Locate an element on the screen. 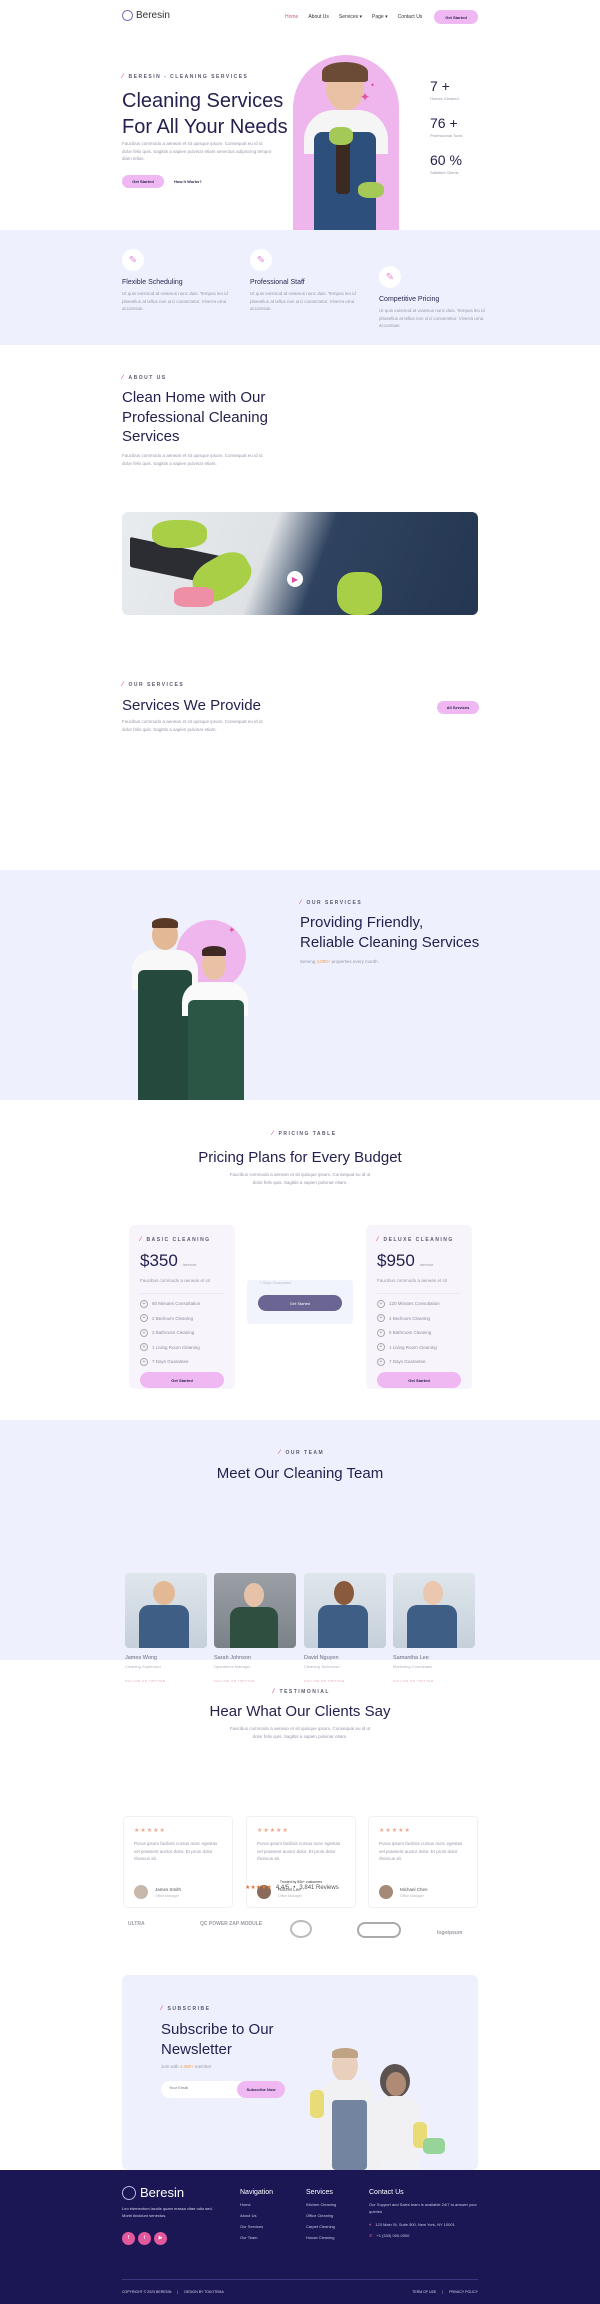  newsletter-title: Subscribe to Our Newsletter is located at coordinates (217, 2039).